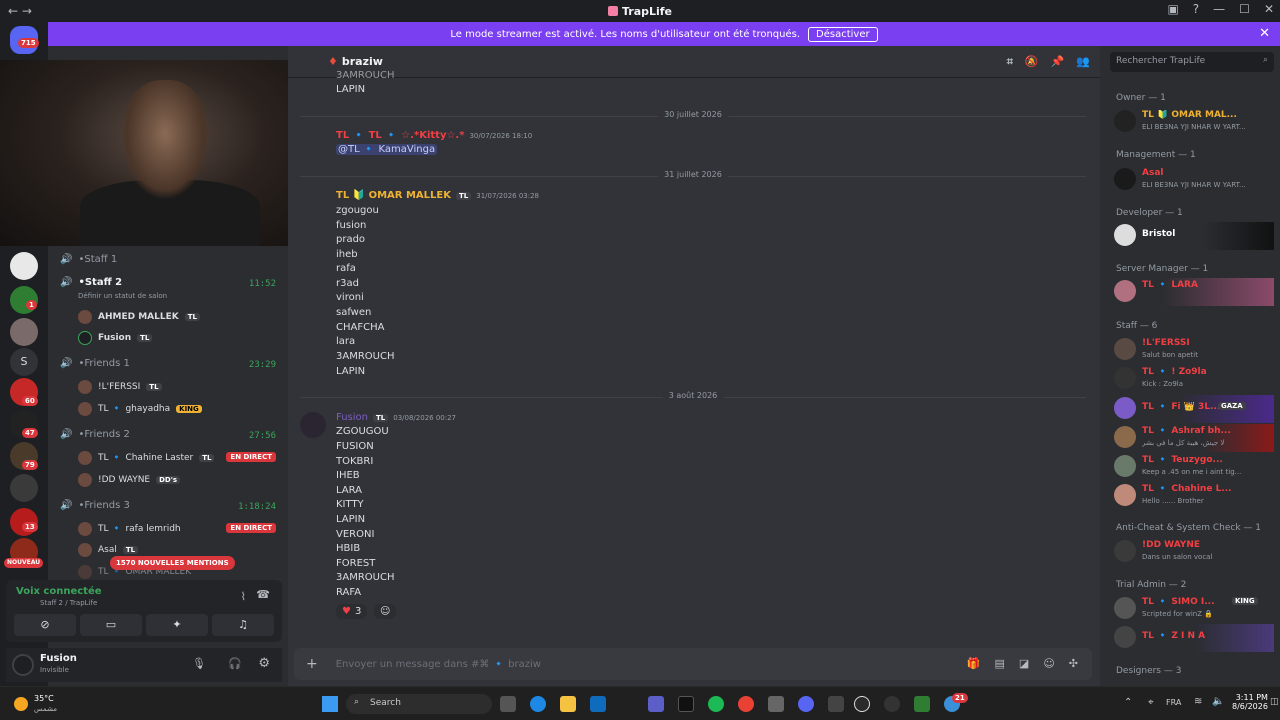 The image size is (1280, 720). I want to click on message-line: safwen, so click(354, 312).